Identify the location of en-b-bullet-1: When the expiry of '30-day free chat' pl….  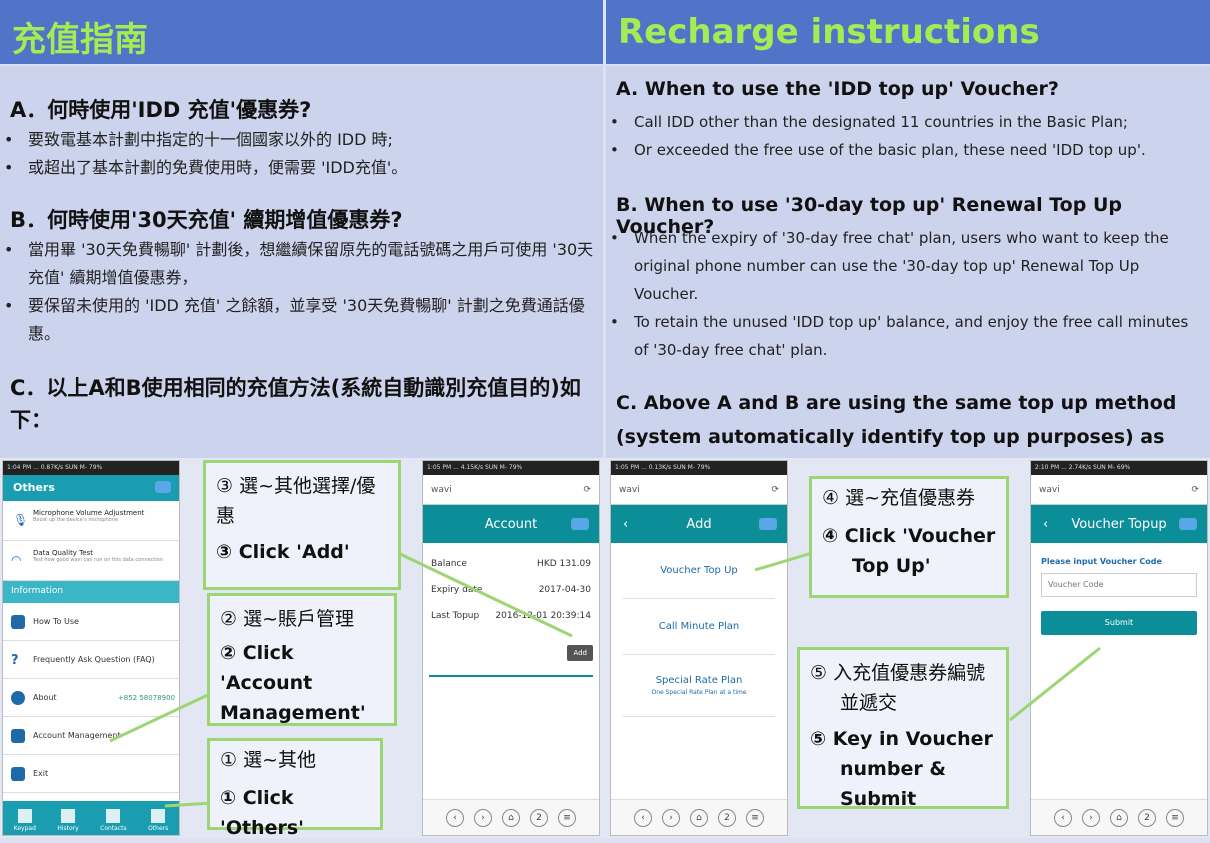
(905, 266).